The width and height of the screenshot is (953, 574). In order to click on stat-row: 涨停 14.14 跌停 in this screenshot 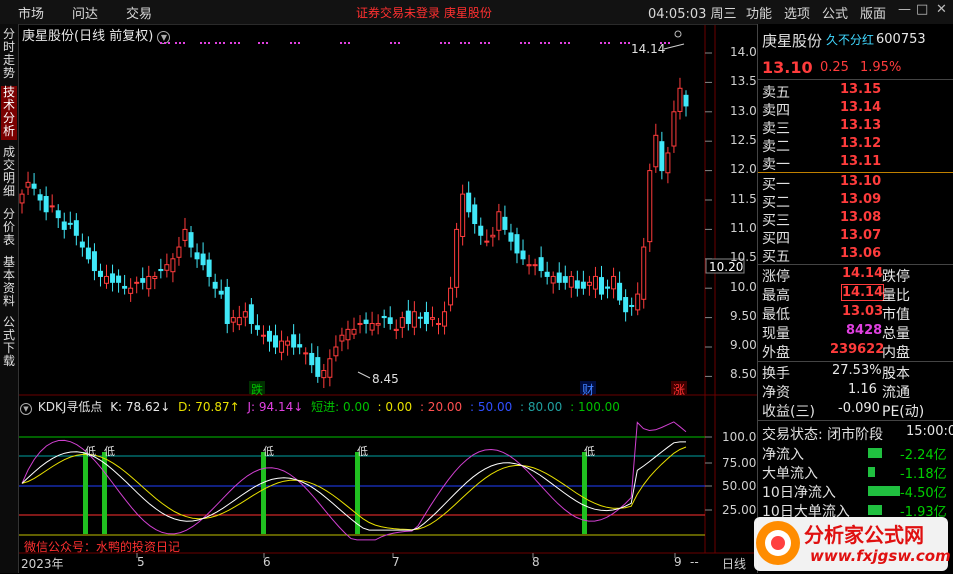, I will do `click(836, 275)`.